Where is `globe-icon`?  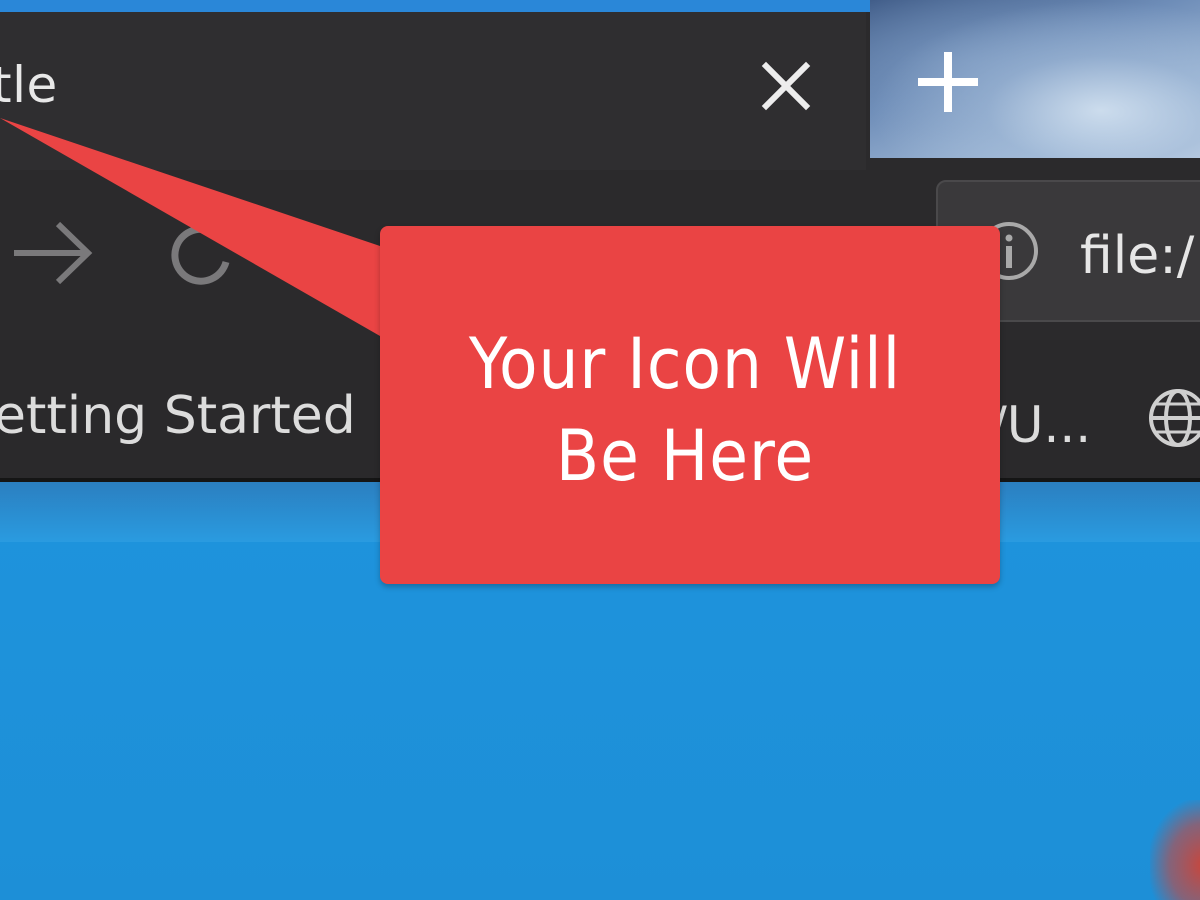 globe-icon is located at coordinates (1174, 418).